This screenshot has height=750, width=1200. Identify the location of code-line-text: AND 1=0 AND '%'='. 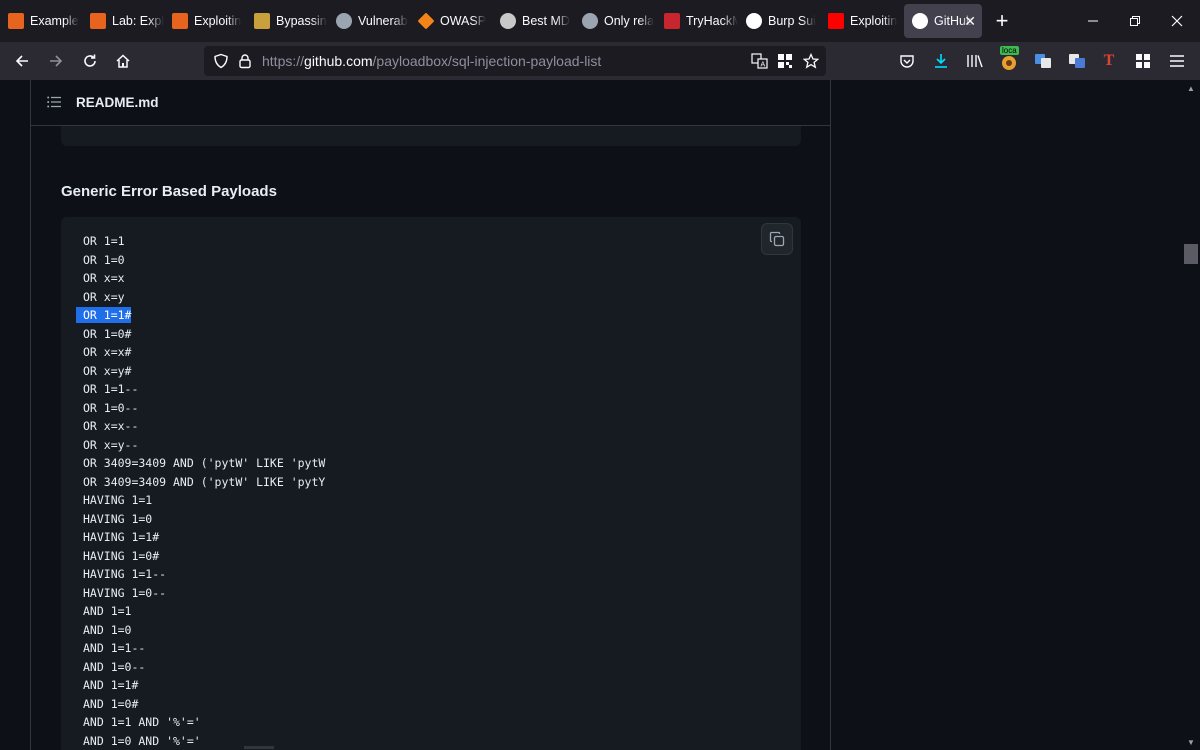
(142, 740).